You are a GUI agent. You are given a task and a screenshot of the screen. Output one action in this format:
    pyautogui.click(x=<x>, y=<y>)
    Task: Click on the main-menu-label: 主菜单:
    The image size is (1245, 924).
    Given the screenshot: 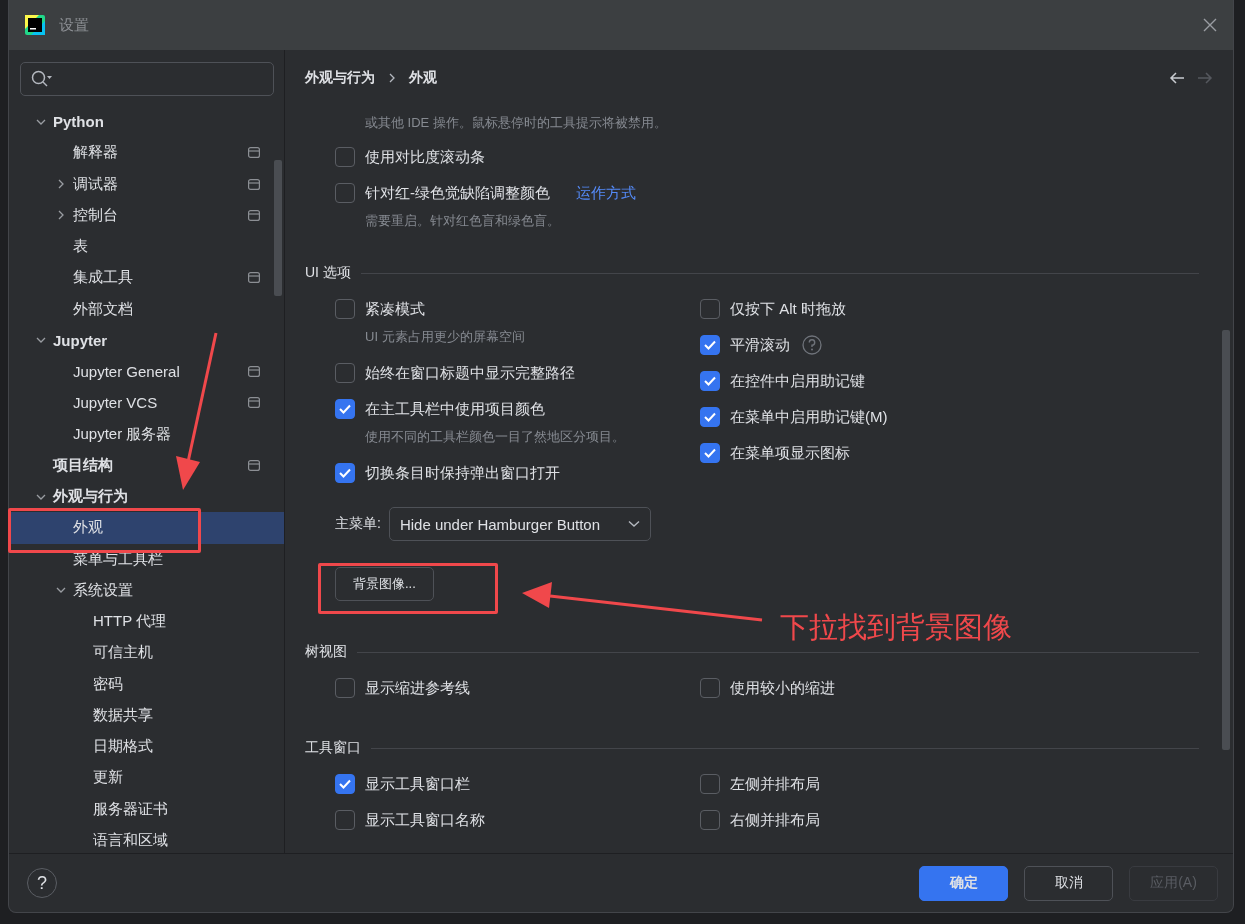 What is the action you would take?
    pyautogui.click(x=358, y=524)
    